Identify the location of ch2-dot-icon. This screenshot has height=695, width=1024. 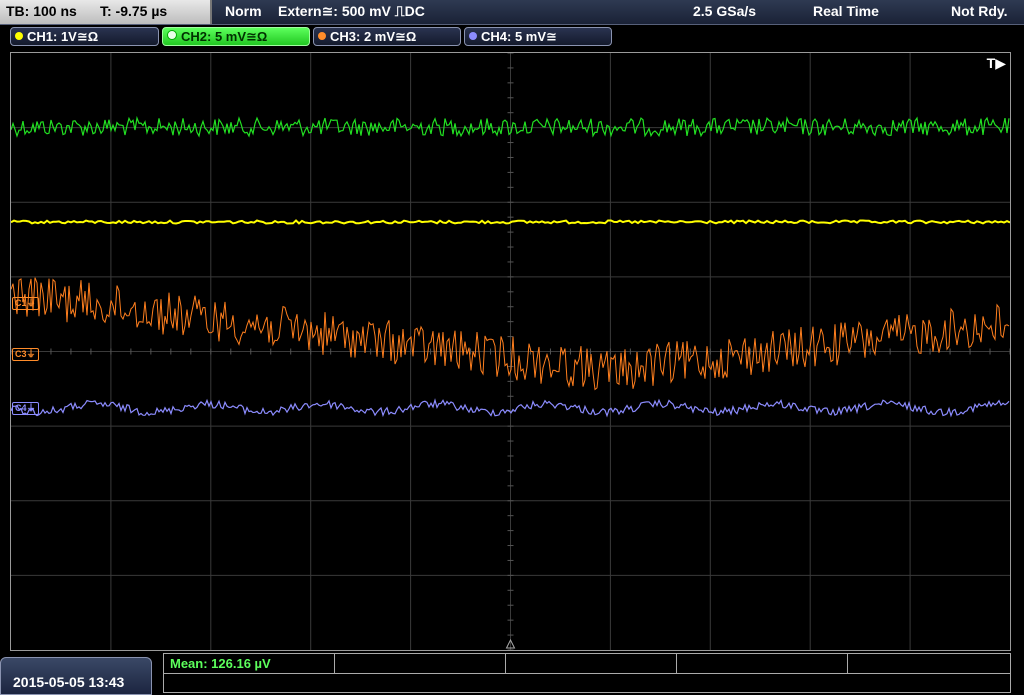
(172, 35).